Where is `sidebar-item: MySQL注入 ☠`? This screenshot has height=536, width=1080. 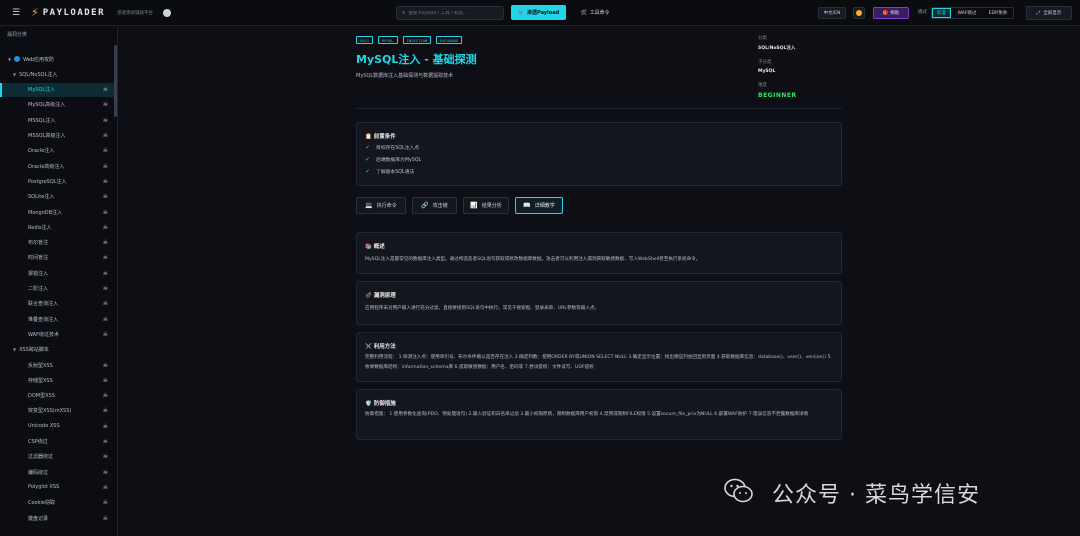
sidebar-item: MySQL注入 ☠ is located at coordinates (58, 89).